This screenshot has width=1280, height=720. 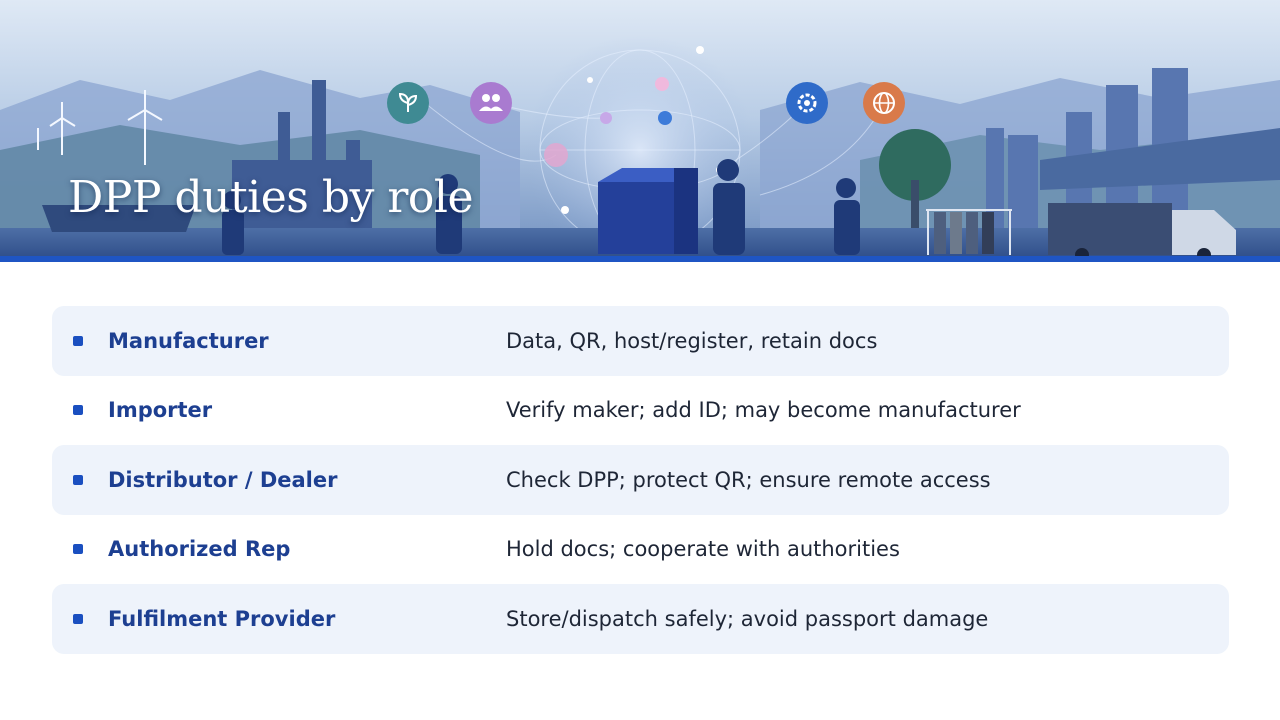 What do you see at coordinates (188, 340) in the screenshot?
I see `role-name: Manufacturer` at bounding box center [188, 340].